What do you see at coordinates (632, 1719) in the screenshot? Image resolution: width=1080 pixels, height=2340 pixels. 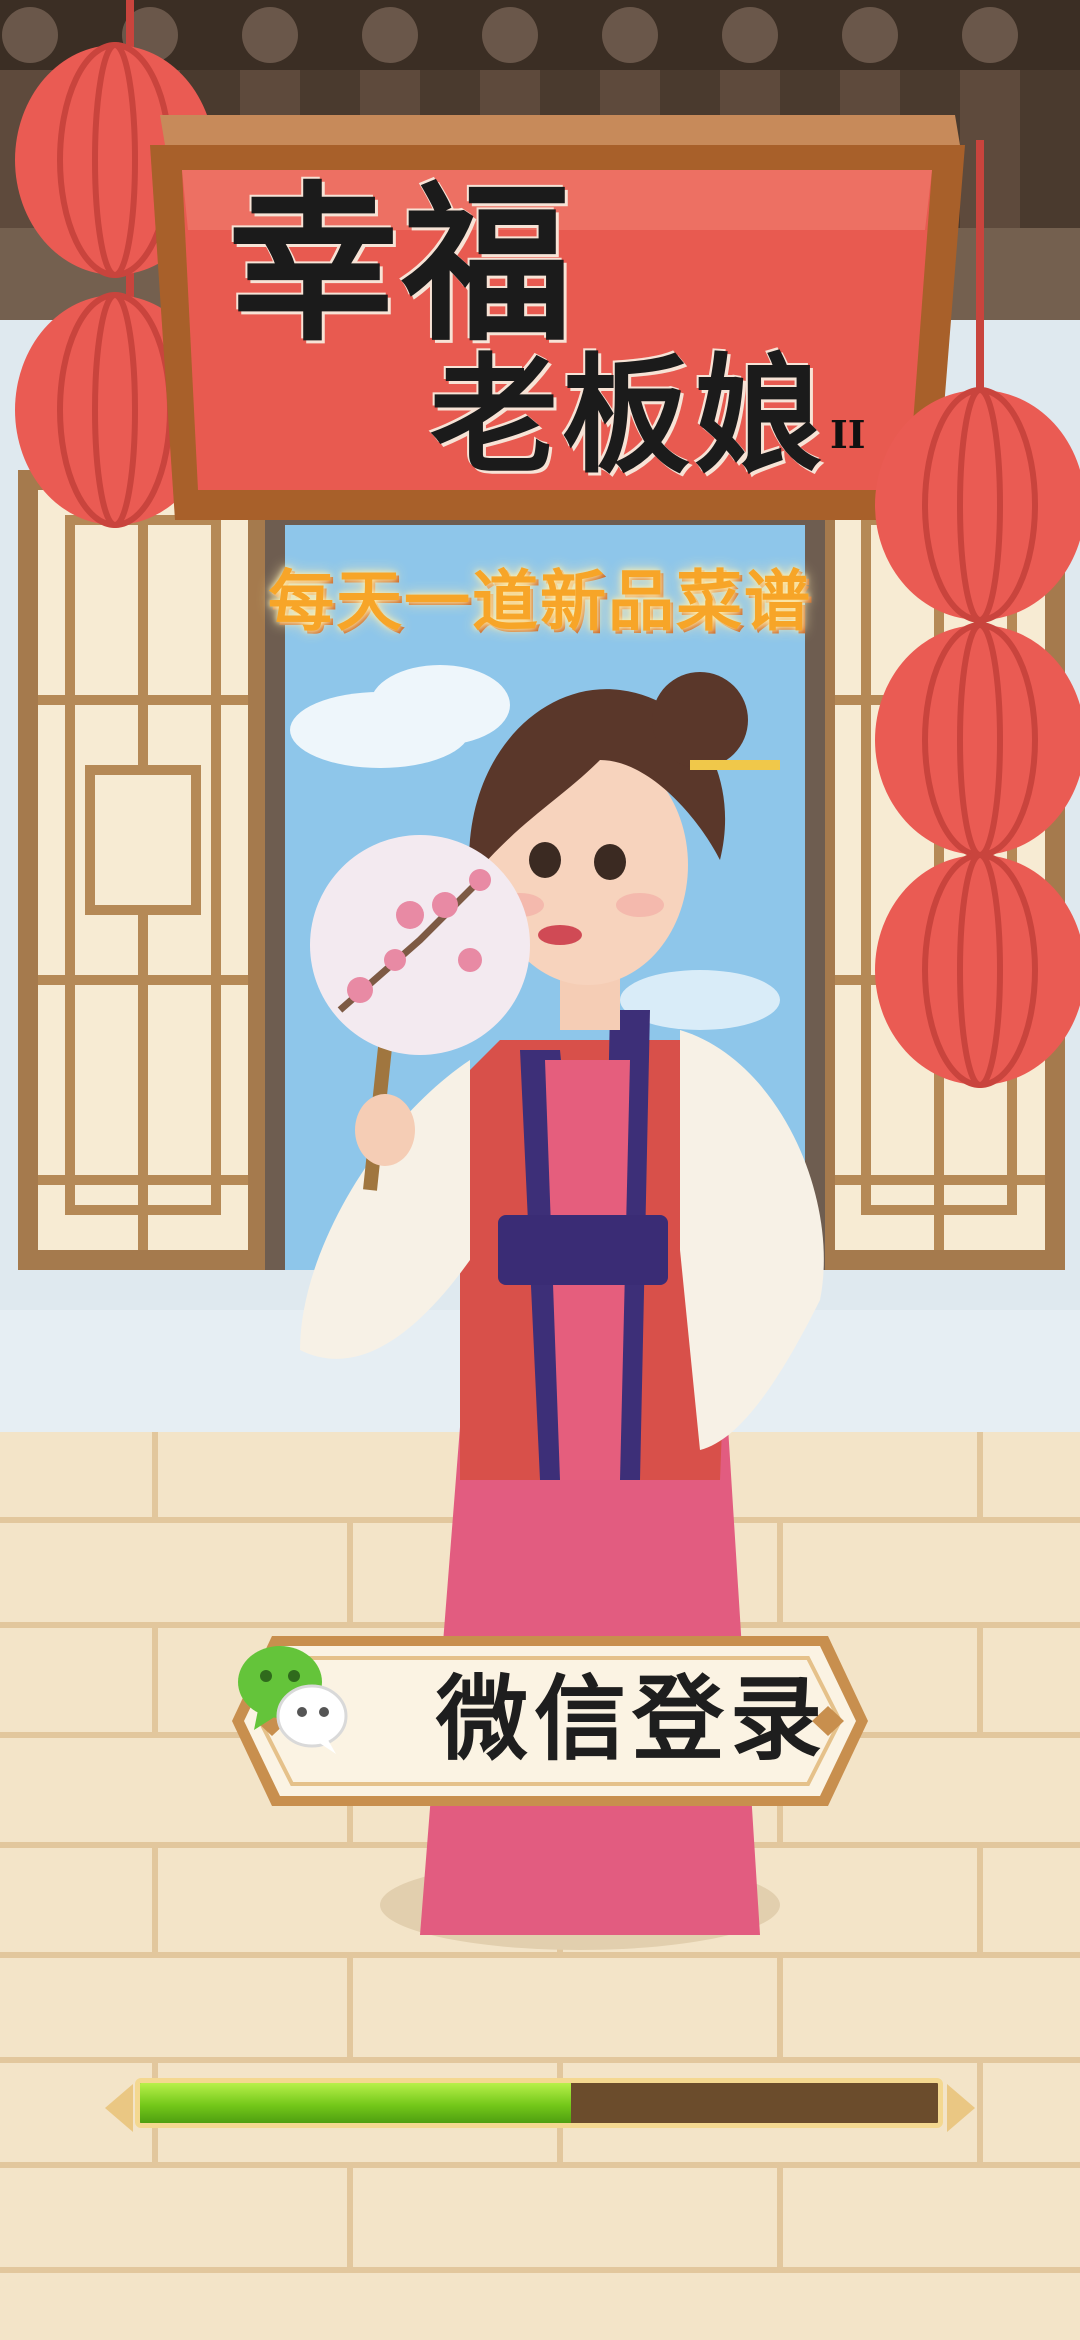 I see `login-button-label: 微信登录` at bounding box center [632, 1719].